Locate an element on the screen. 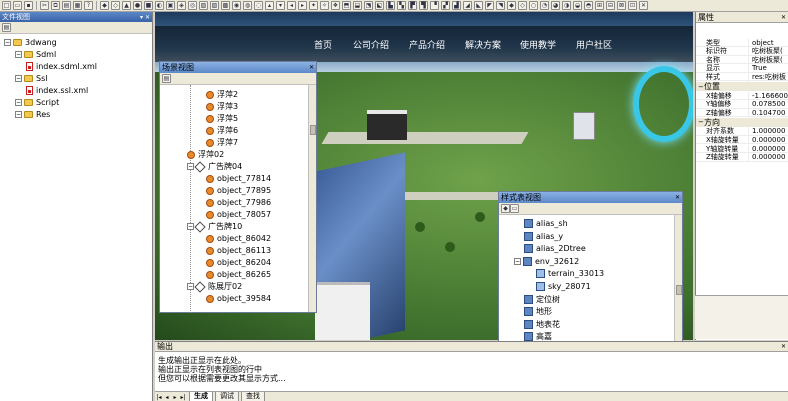  tool-icon: ▾ is located at coordinates (280, 5).